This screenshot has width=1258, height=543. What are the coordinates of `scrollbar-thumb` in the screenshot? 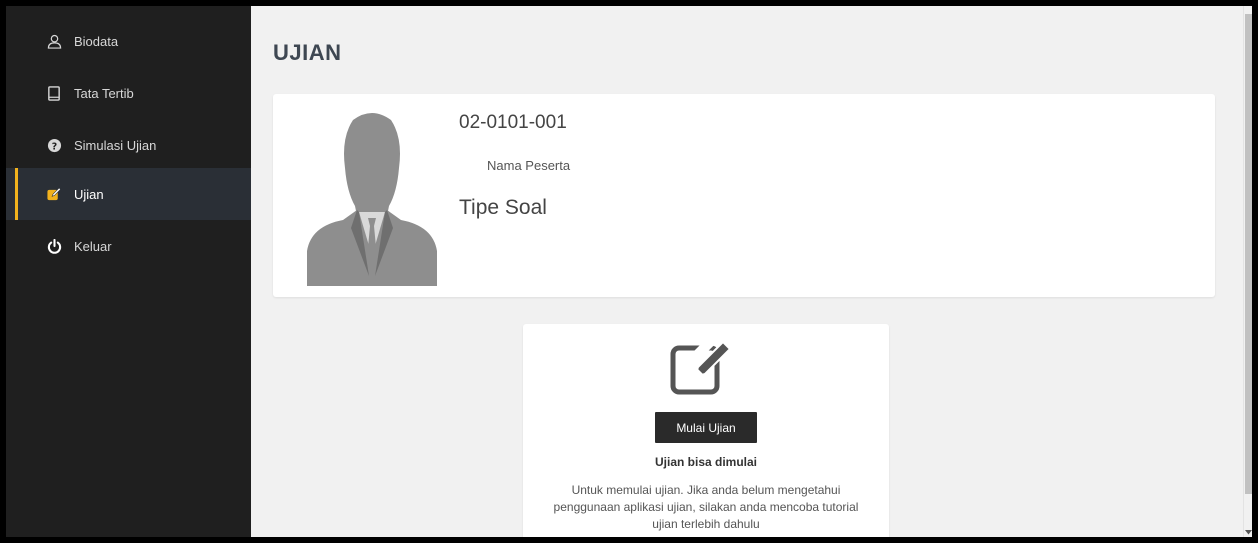 It's located at (1248, 254).